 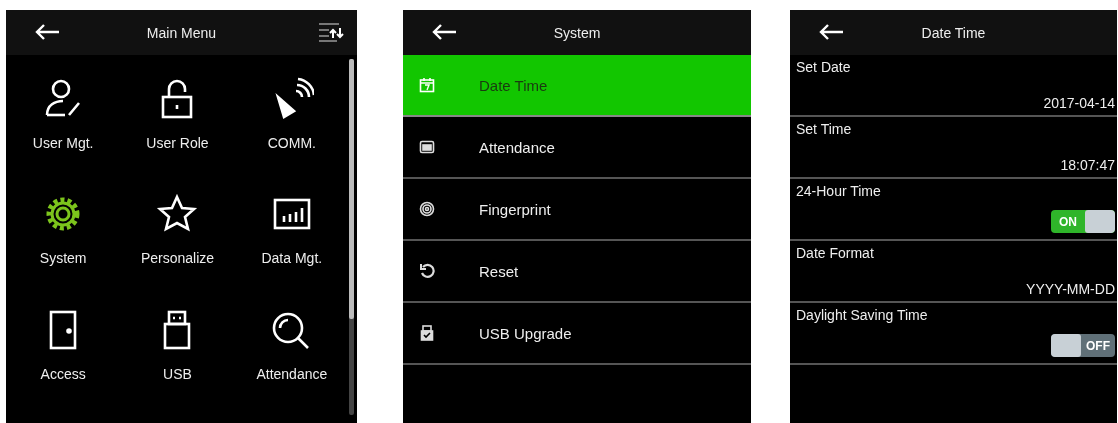 I want to click on menu-item: Reset, so click(x=577, y=272).